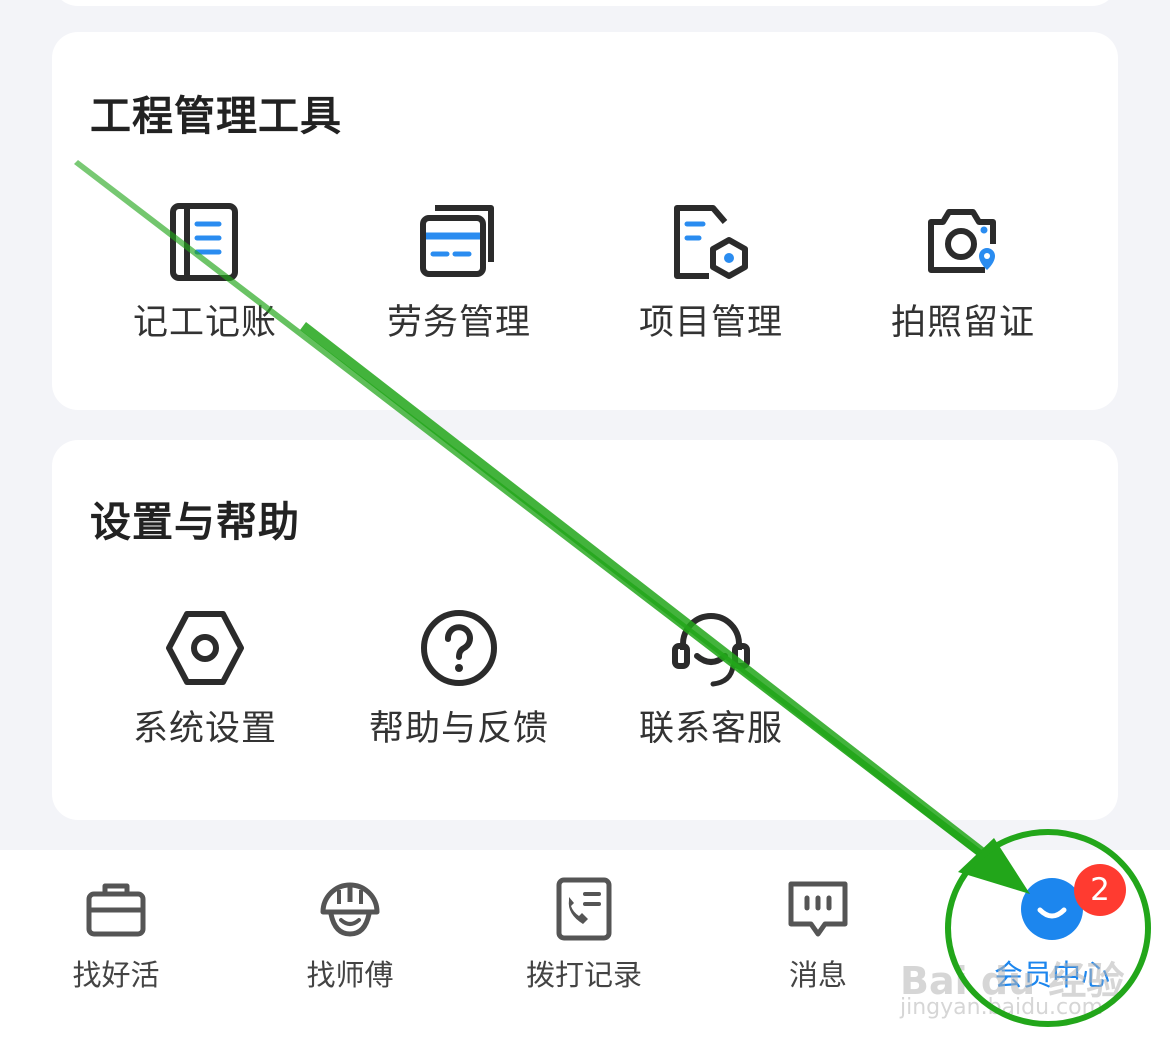 The width and height of the screenshot is (1170, 1051). I want to click on tools-section-title: 工程管理工具, so click(216, 116).